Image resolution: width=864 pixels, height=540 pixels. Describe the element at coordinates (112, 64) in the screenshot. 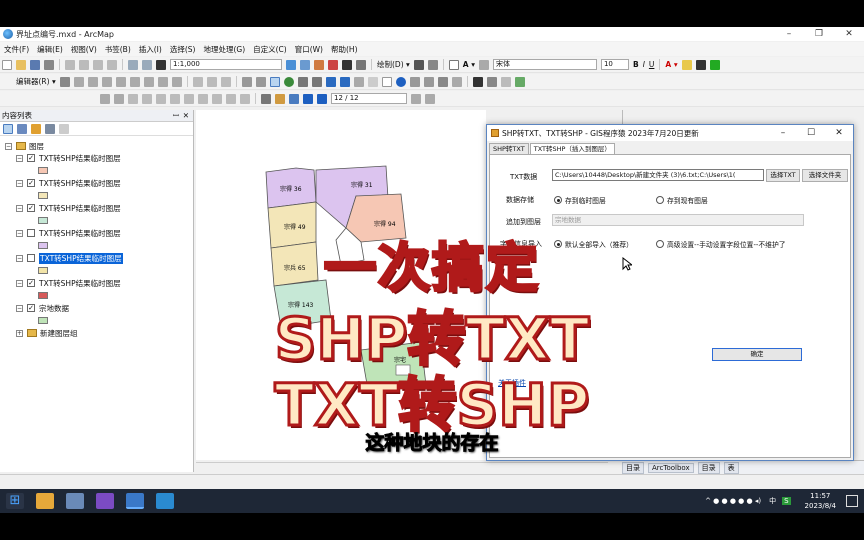

I see `delete-icon` at that location.